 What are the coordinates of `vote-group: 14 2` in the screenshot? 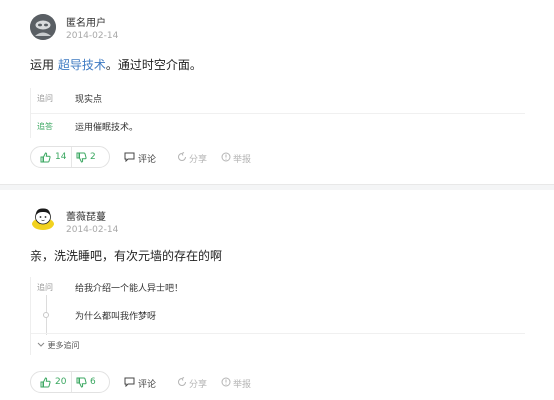 It's located at (70, 157).